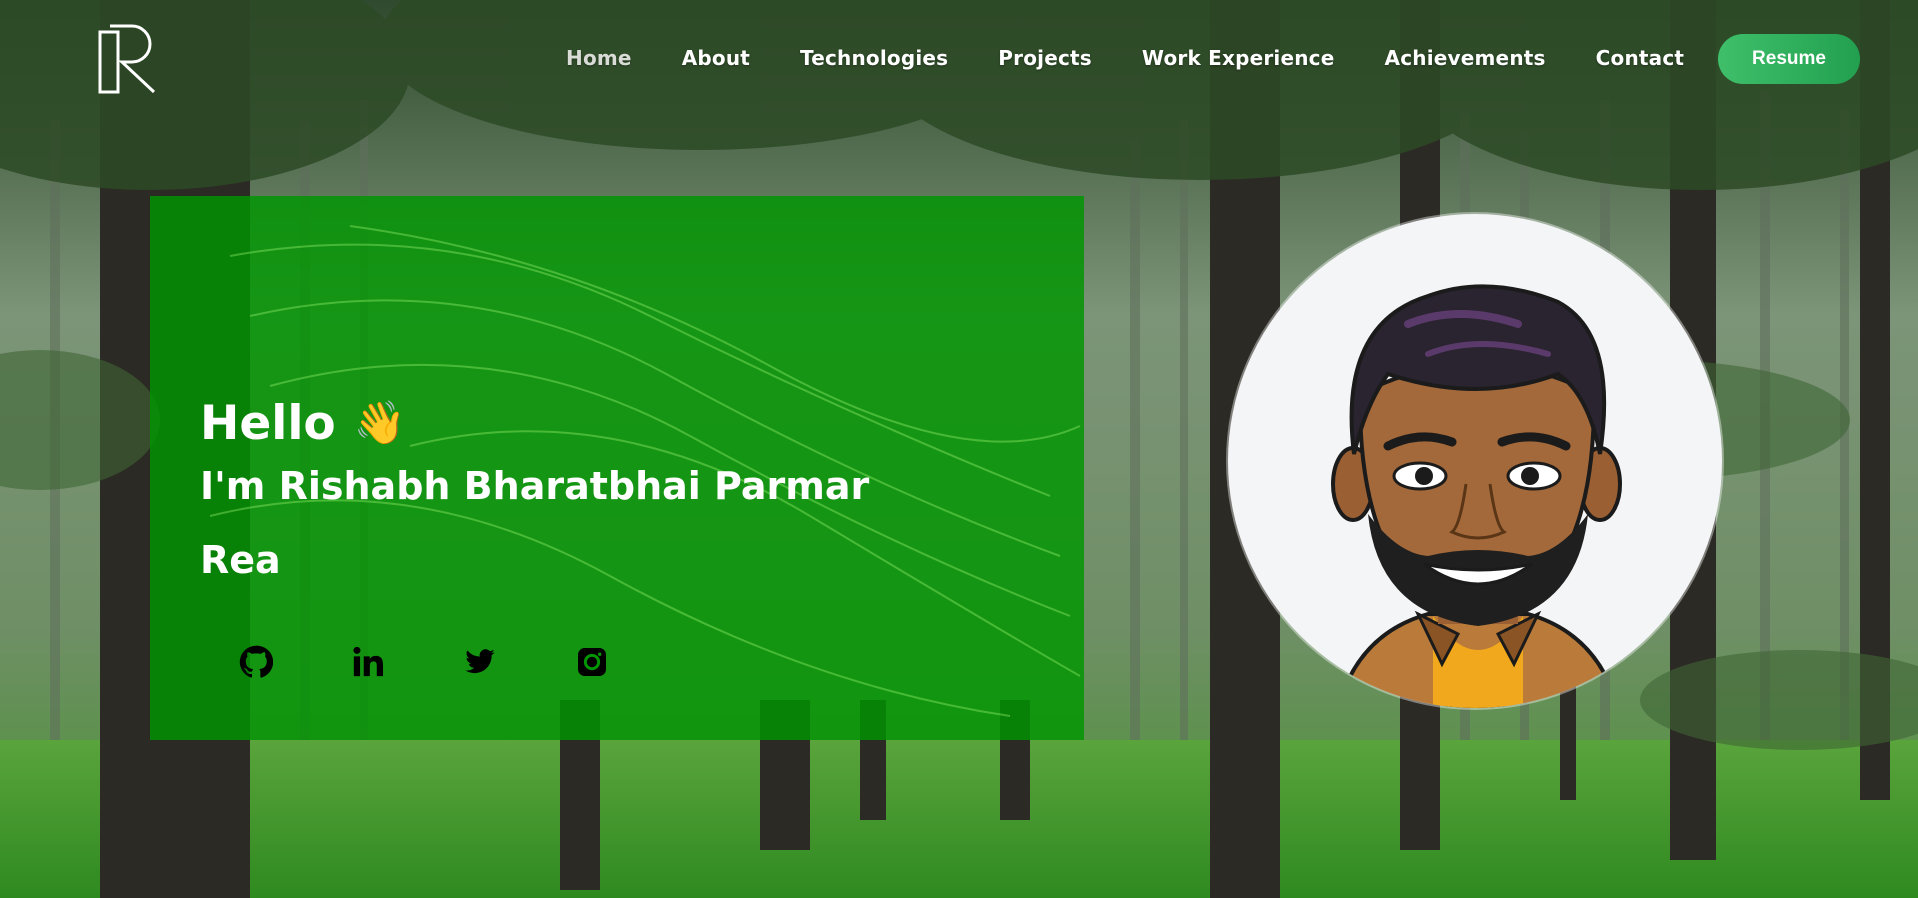 Image resolution: width=1918 pixels, height=898 pixels. I want to click on social-links, so click(454, 662).